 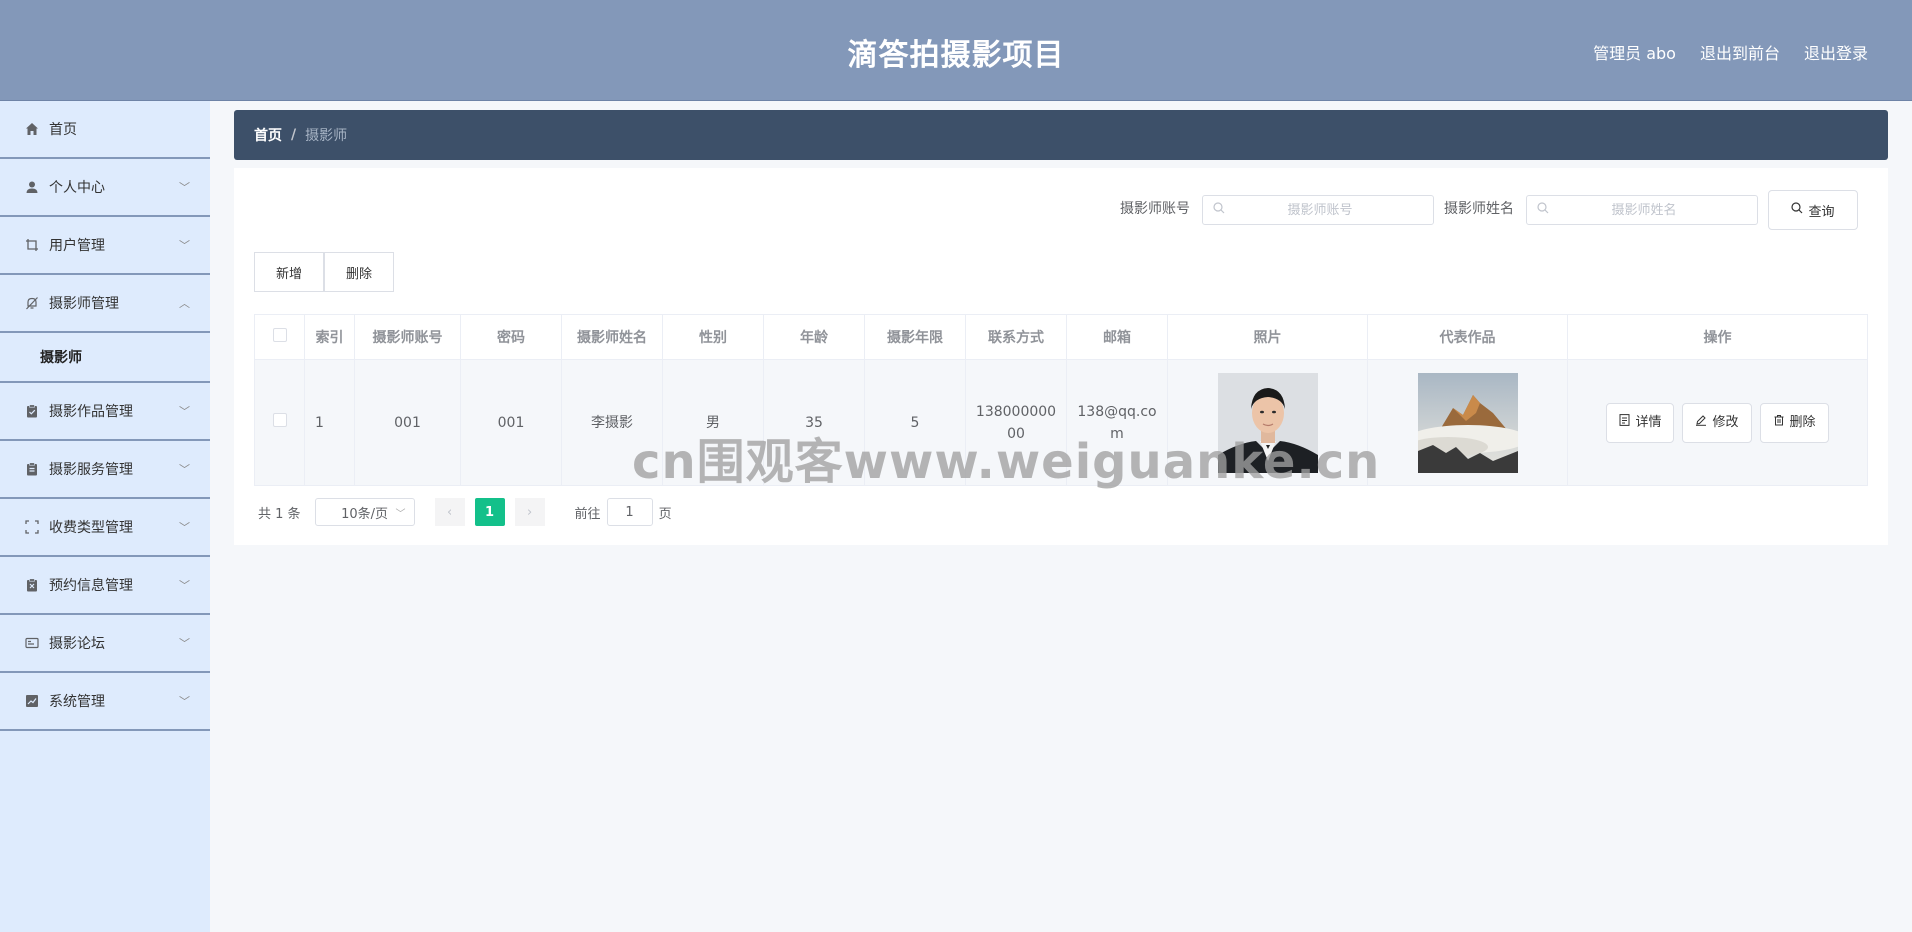 What do you see at coordinates (511, 337) in the screenshot?
I see `column-header: 密码` at bounding box center [511, 337].